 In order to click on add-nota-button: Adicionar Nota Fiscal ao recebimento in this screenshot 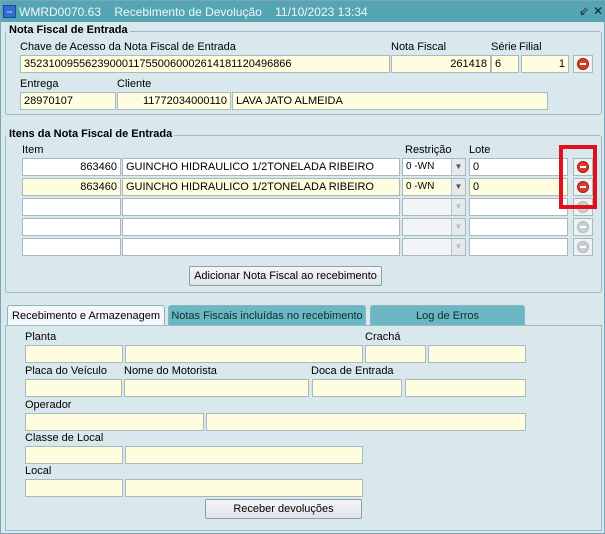, I will do `click(285, 276)`.